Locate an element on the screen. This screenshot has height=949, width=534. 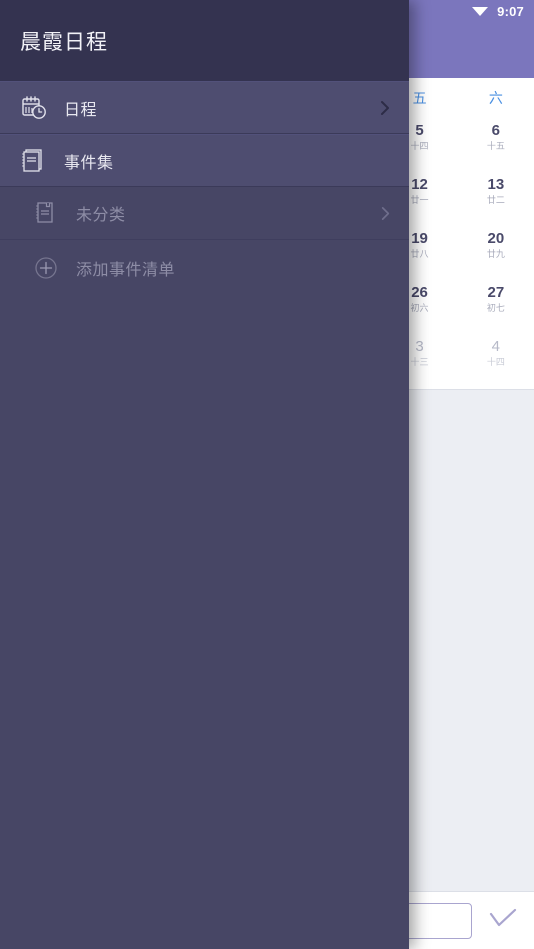
drawer-item-label: 未分类 is located at coordinates (101, 215).